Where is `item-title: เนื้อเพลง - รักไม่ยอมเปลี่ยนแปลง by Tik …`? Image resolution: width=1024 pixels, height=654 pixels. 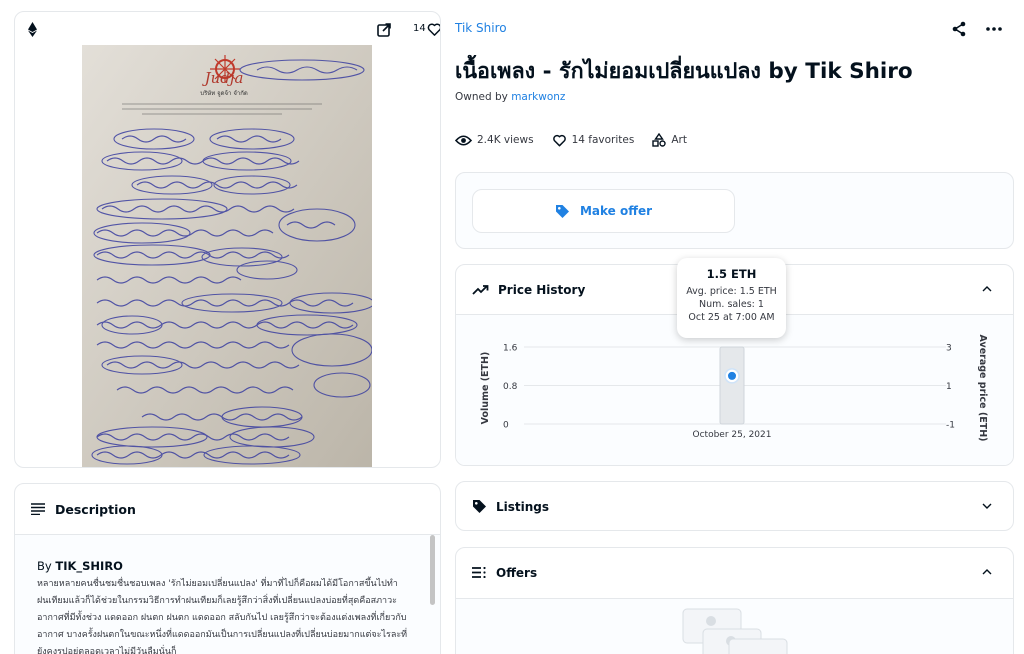 item-title: เนื้อเพลง - รักไม่ยอมเปลี่ยนแปลง by Tik … is located at coordinates (684, 71).